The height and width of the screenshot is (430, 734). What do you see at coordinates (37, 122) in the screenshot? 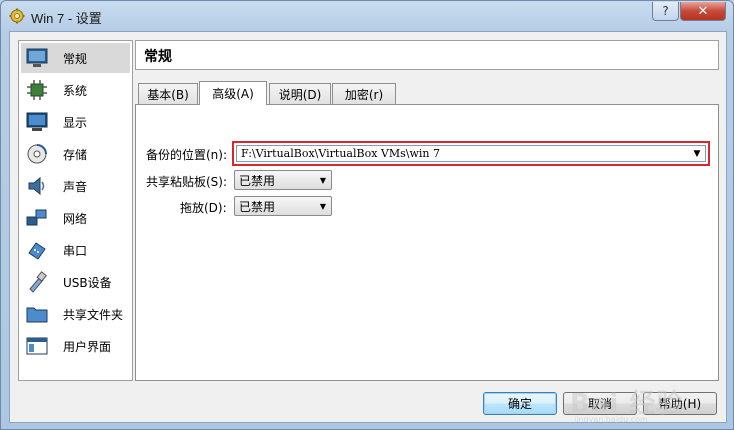
I see `display-icon` at bounding box center [37, 122].